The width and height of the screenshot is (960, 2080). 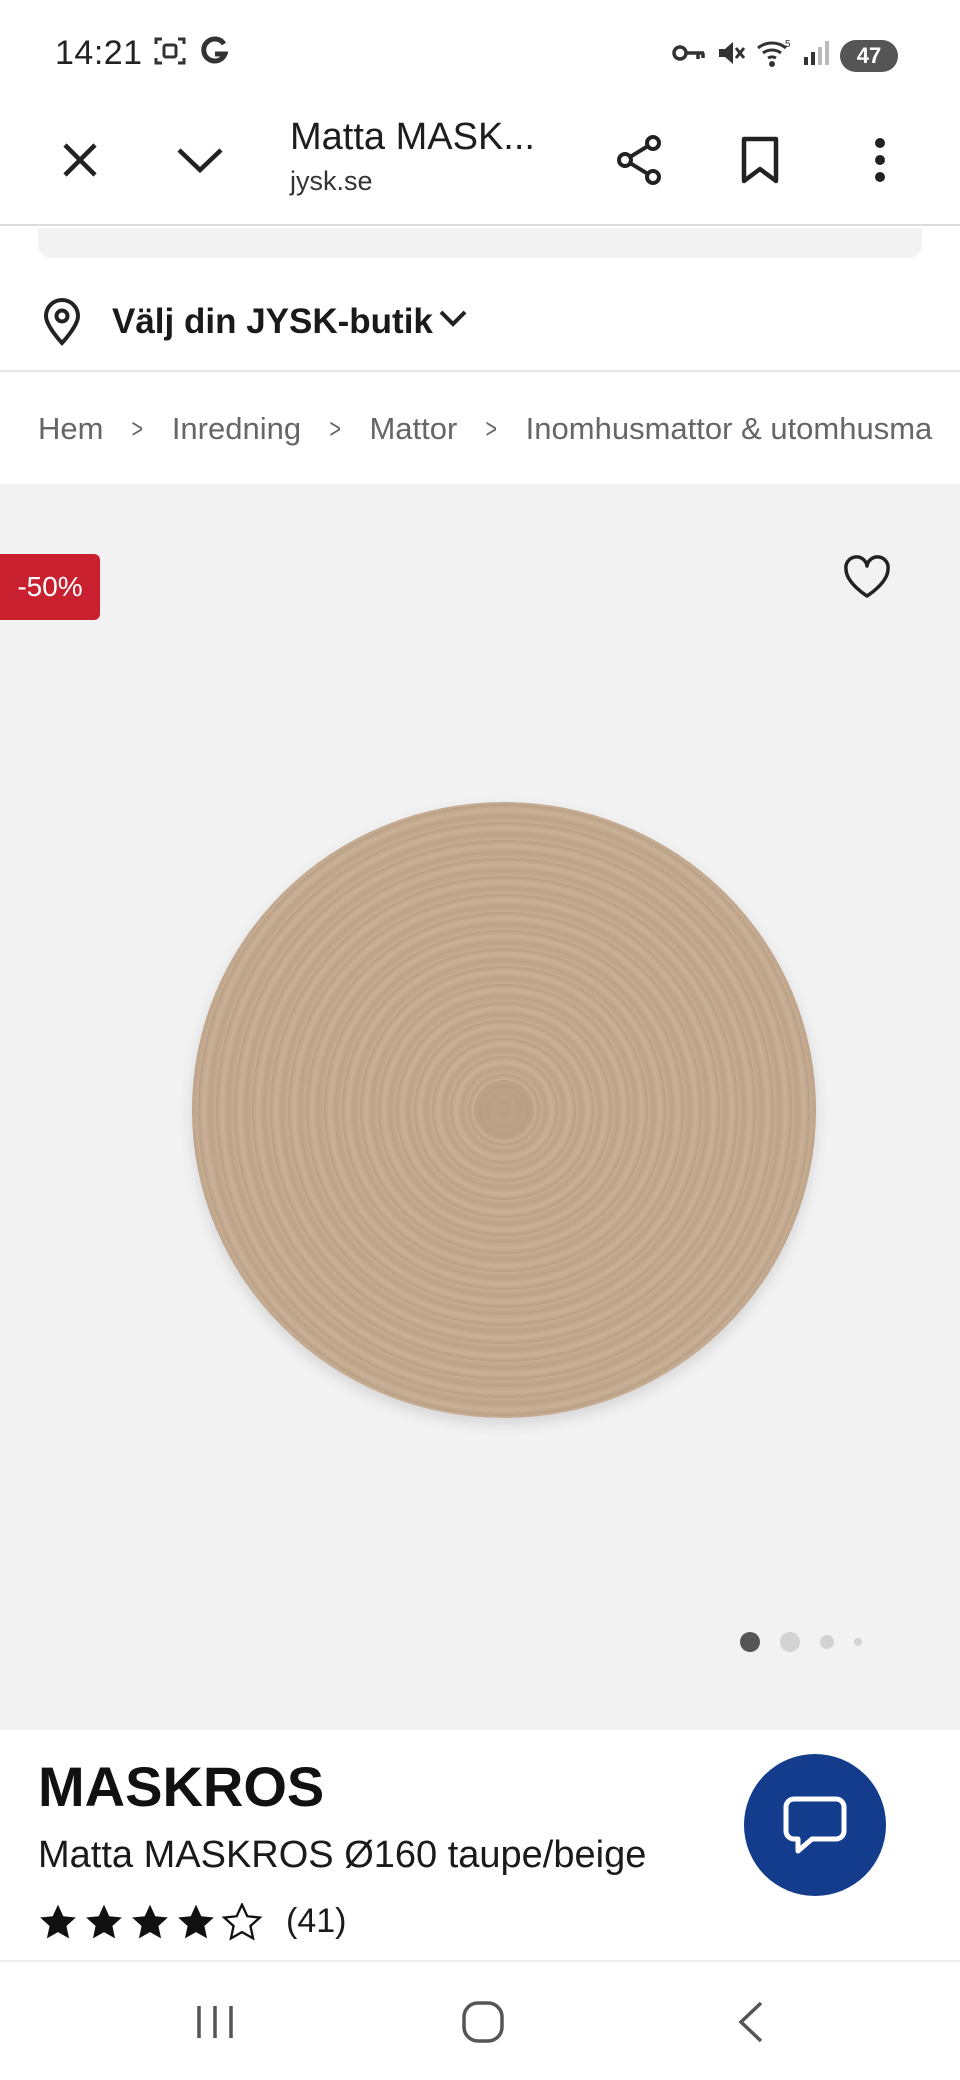 I want to click on rug-center, so click(x=504, y=1110).